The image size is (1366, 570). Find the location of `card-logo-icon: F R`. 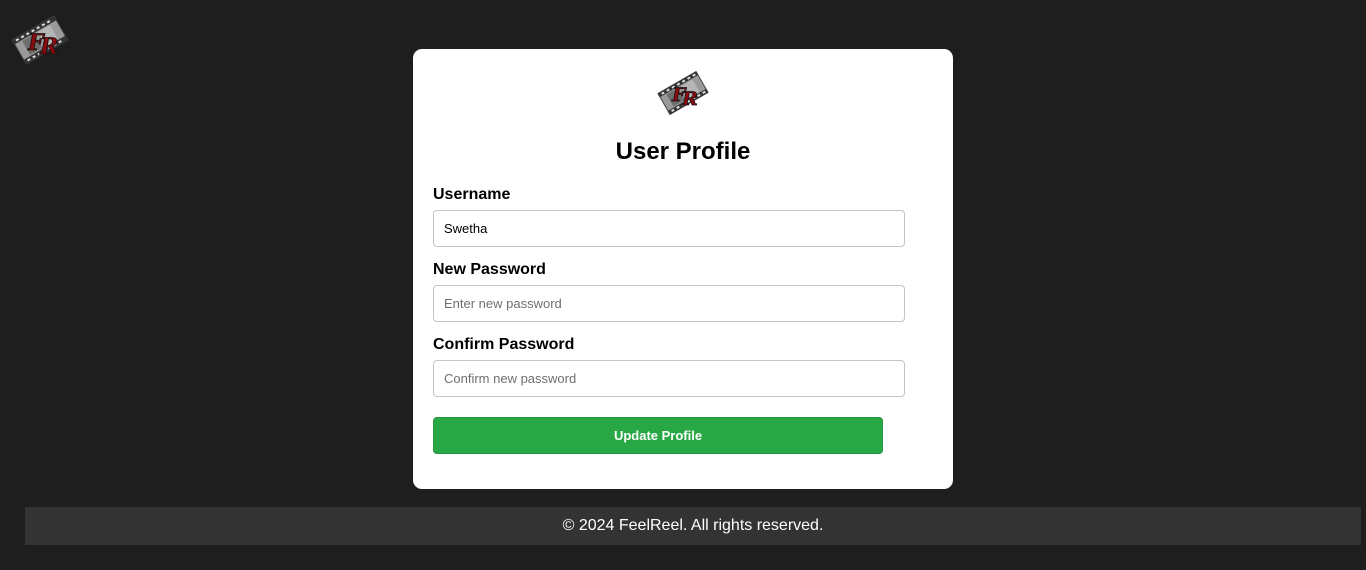

card-logo-icon: F R is located at coordinates (683, 93).